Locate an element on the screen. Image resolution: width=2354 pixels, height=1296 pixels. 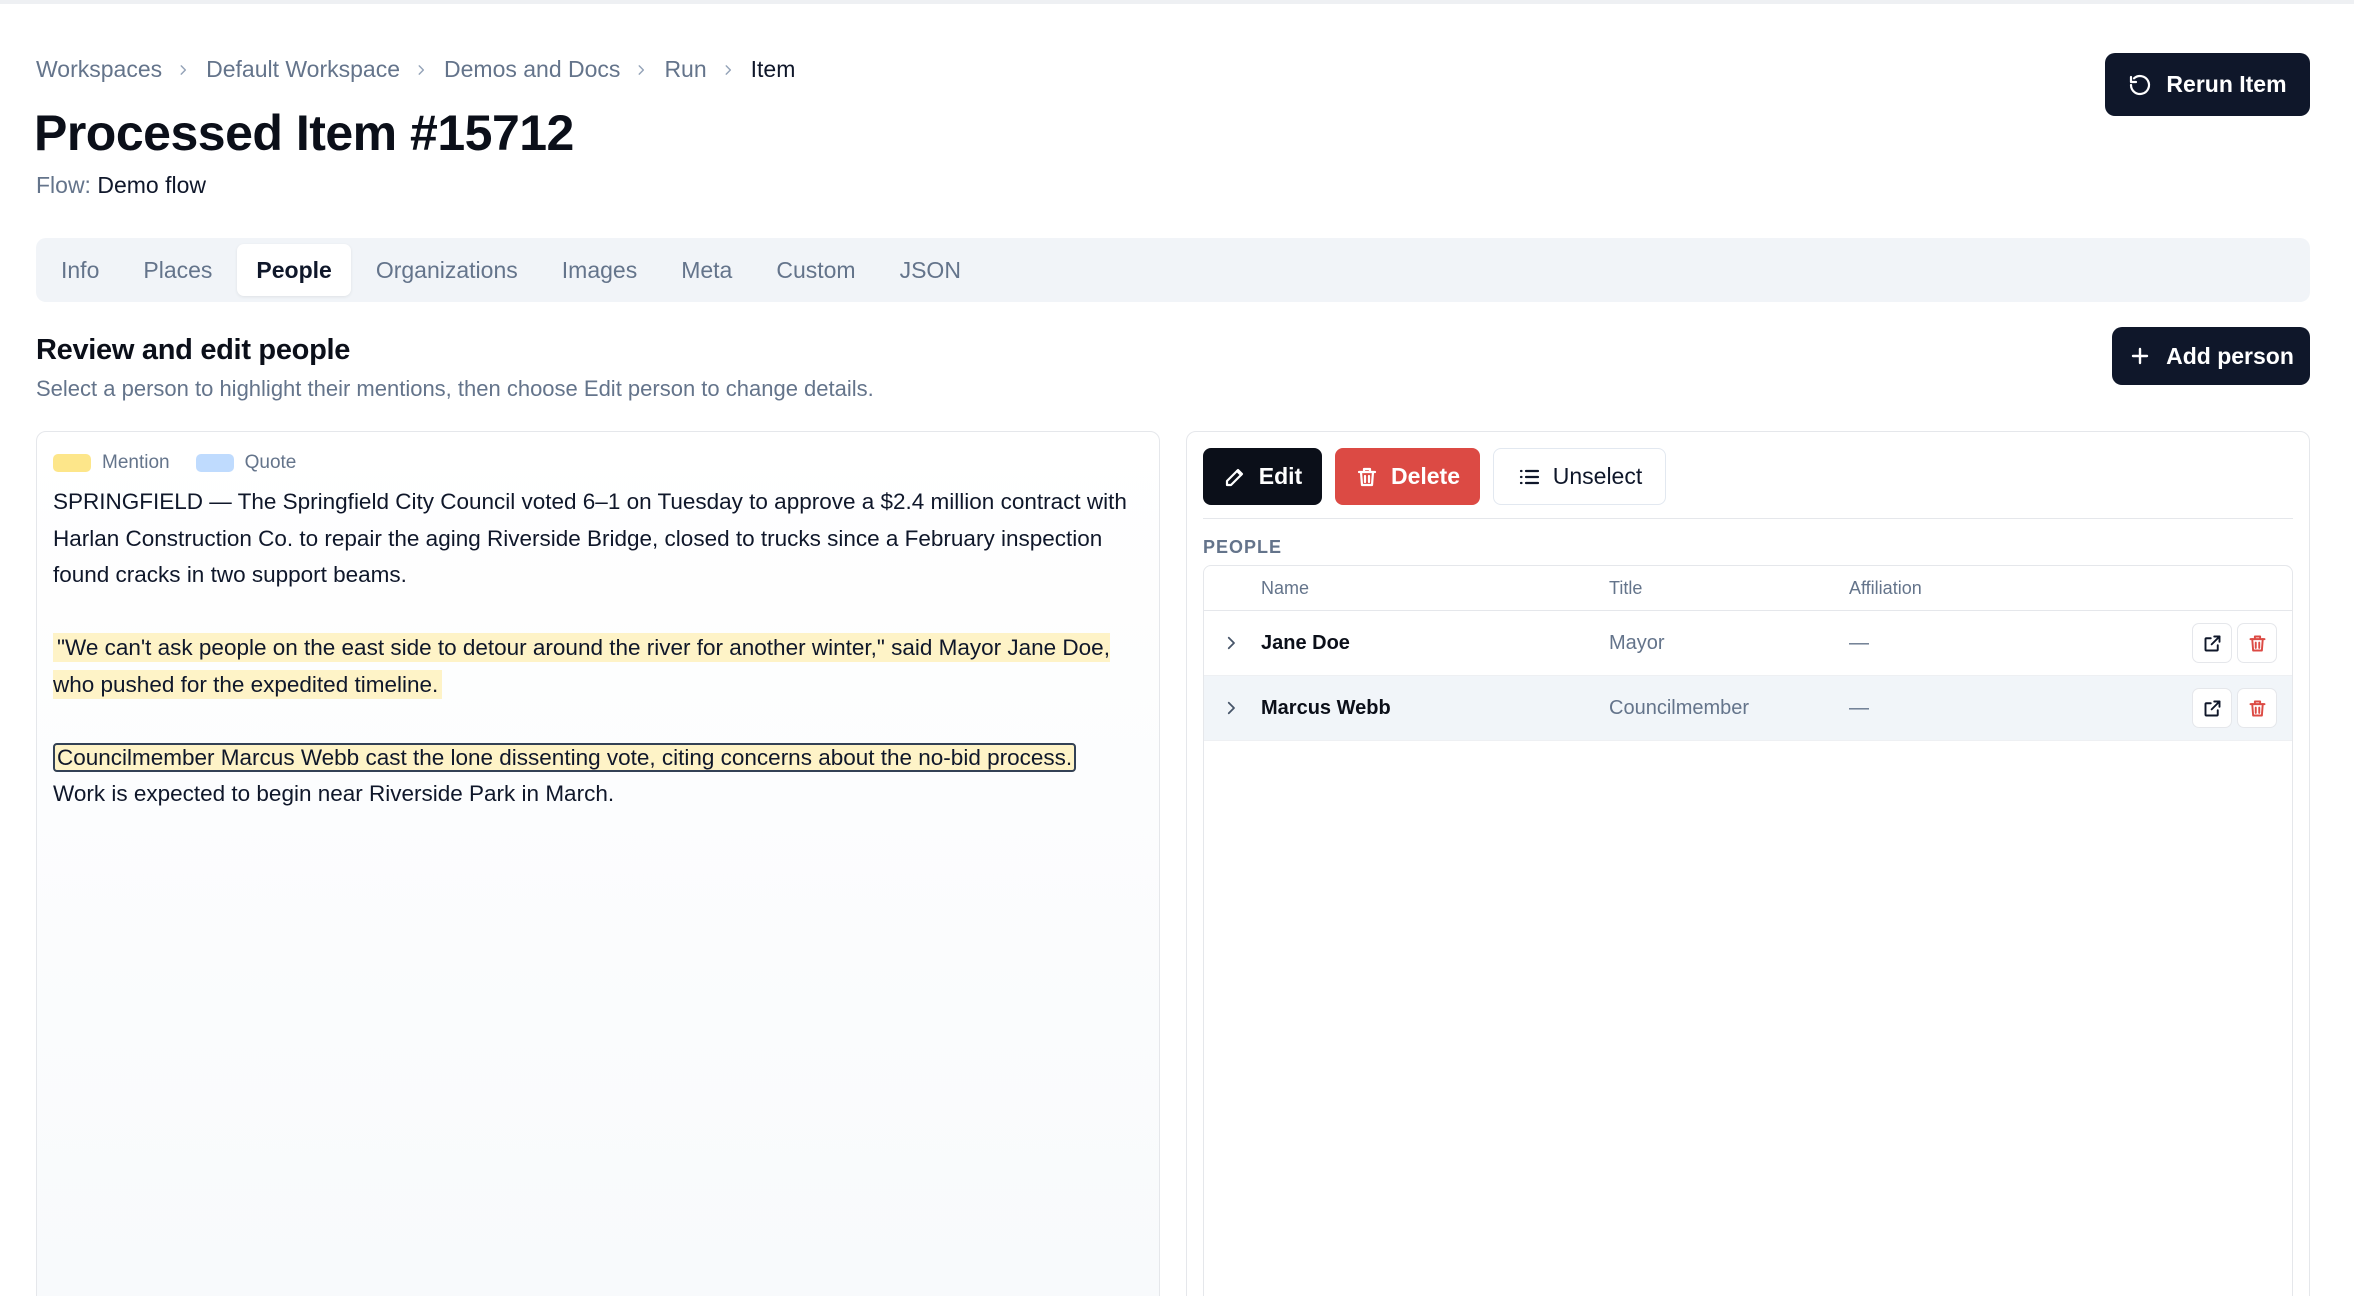
column-header-affiliation: Affiliation is located at coordinates (1885, 587).